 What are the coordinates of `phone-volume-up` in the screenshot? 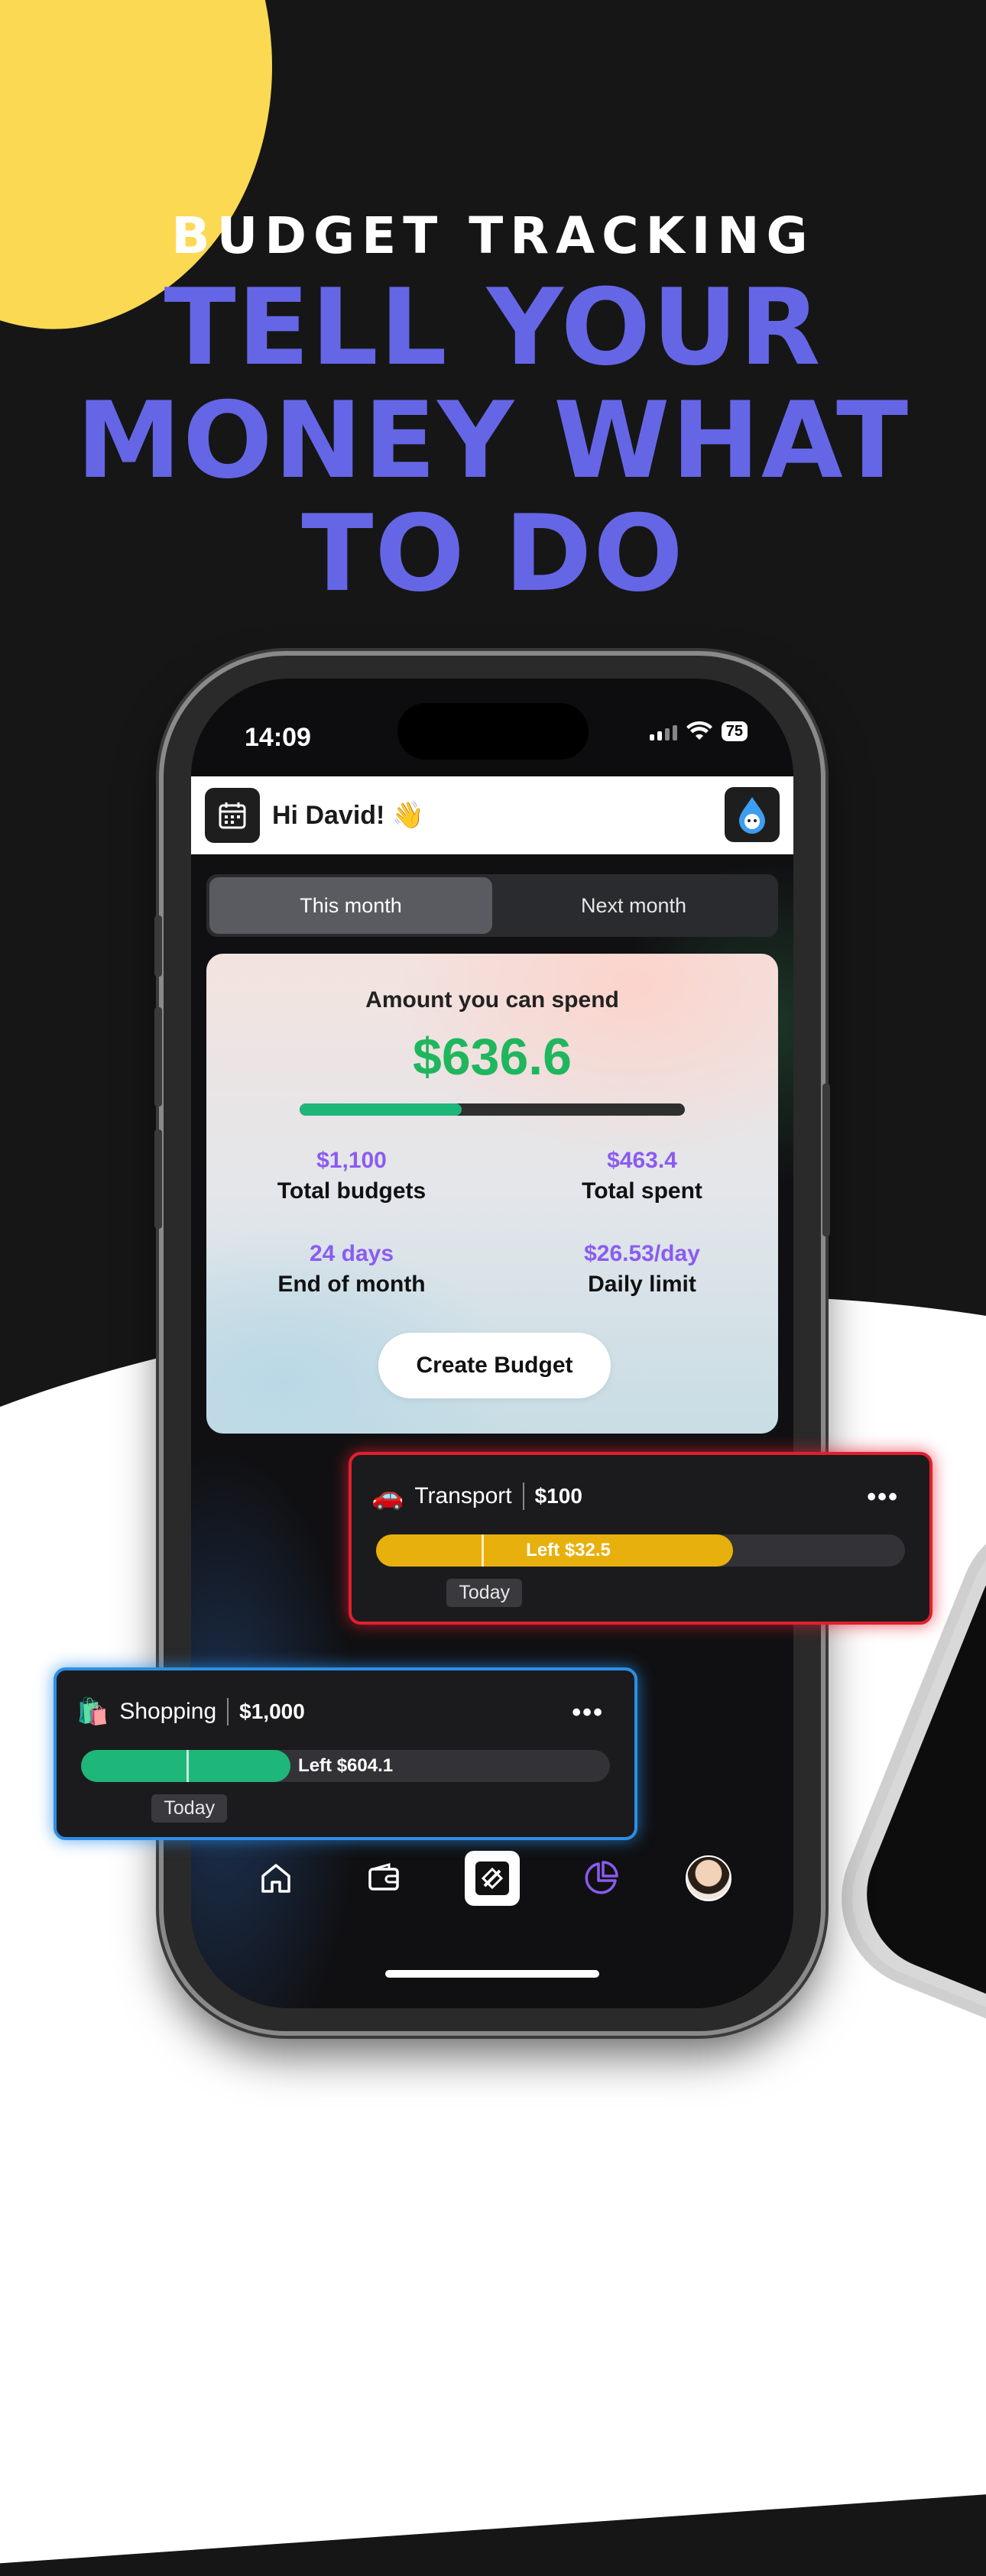 It's located at (158, 1057).